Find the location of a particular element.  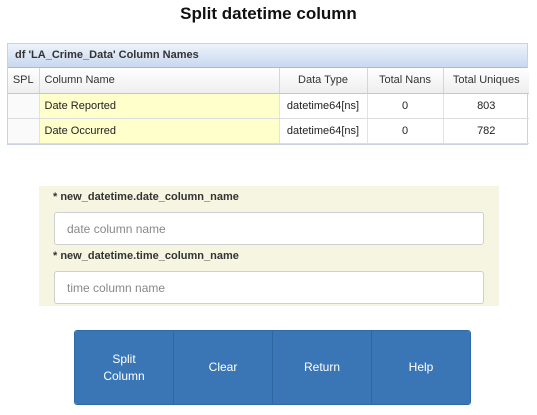

header-column-name: Column Name is located at coordinates (159, 81).